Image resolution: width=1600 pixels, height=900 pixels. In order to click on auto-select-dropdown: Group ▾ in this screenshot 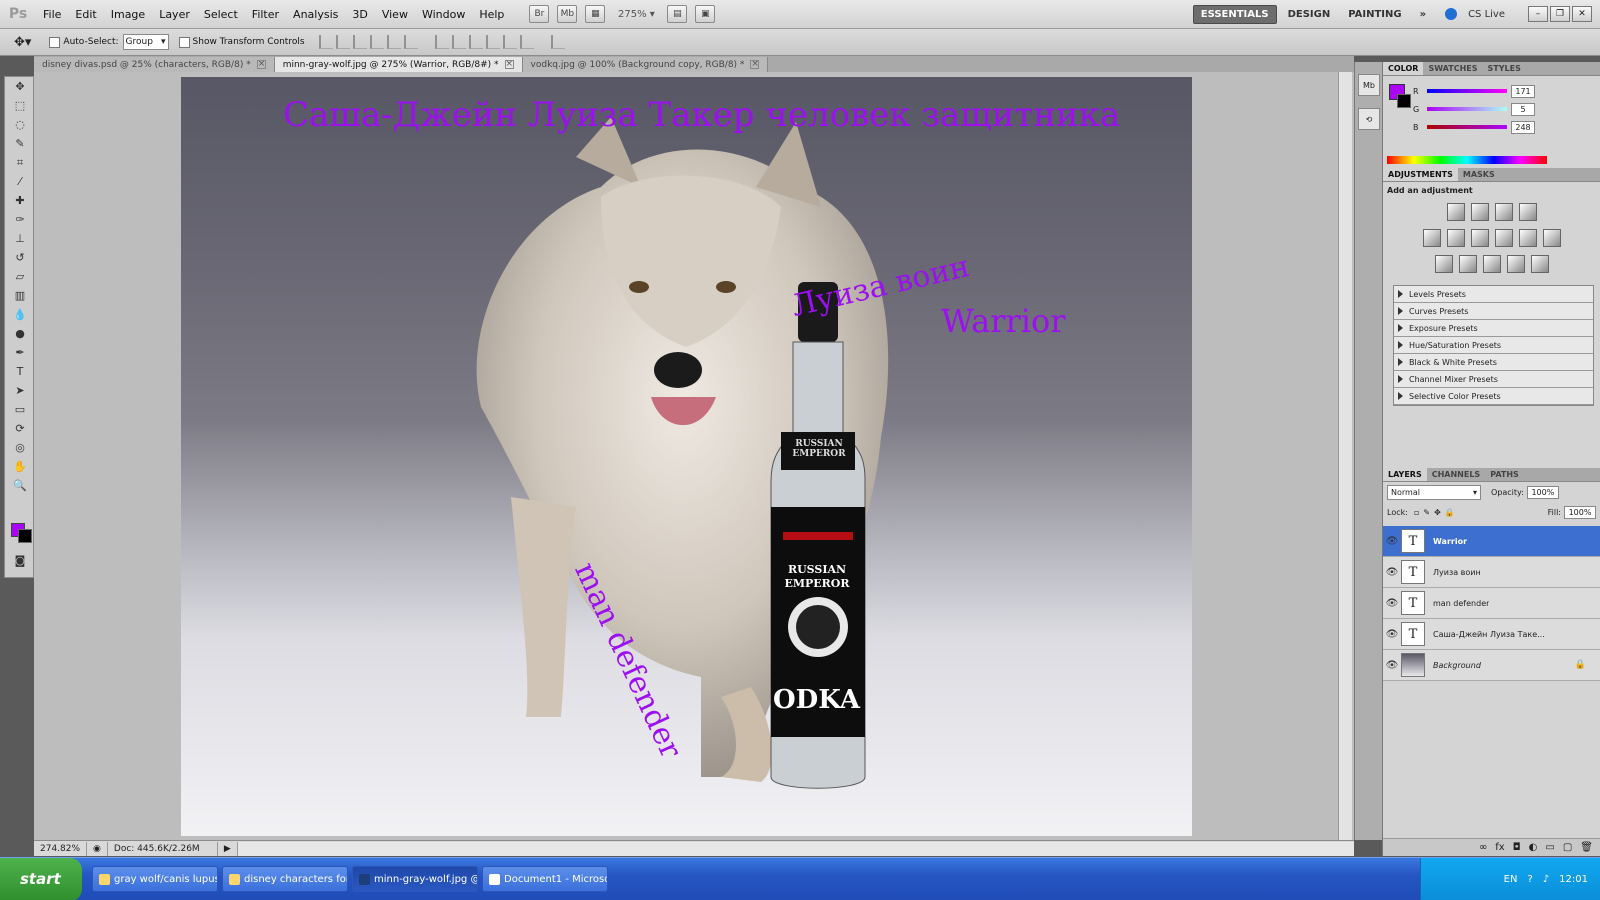, I will do `click(145, 42)`.